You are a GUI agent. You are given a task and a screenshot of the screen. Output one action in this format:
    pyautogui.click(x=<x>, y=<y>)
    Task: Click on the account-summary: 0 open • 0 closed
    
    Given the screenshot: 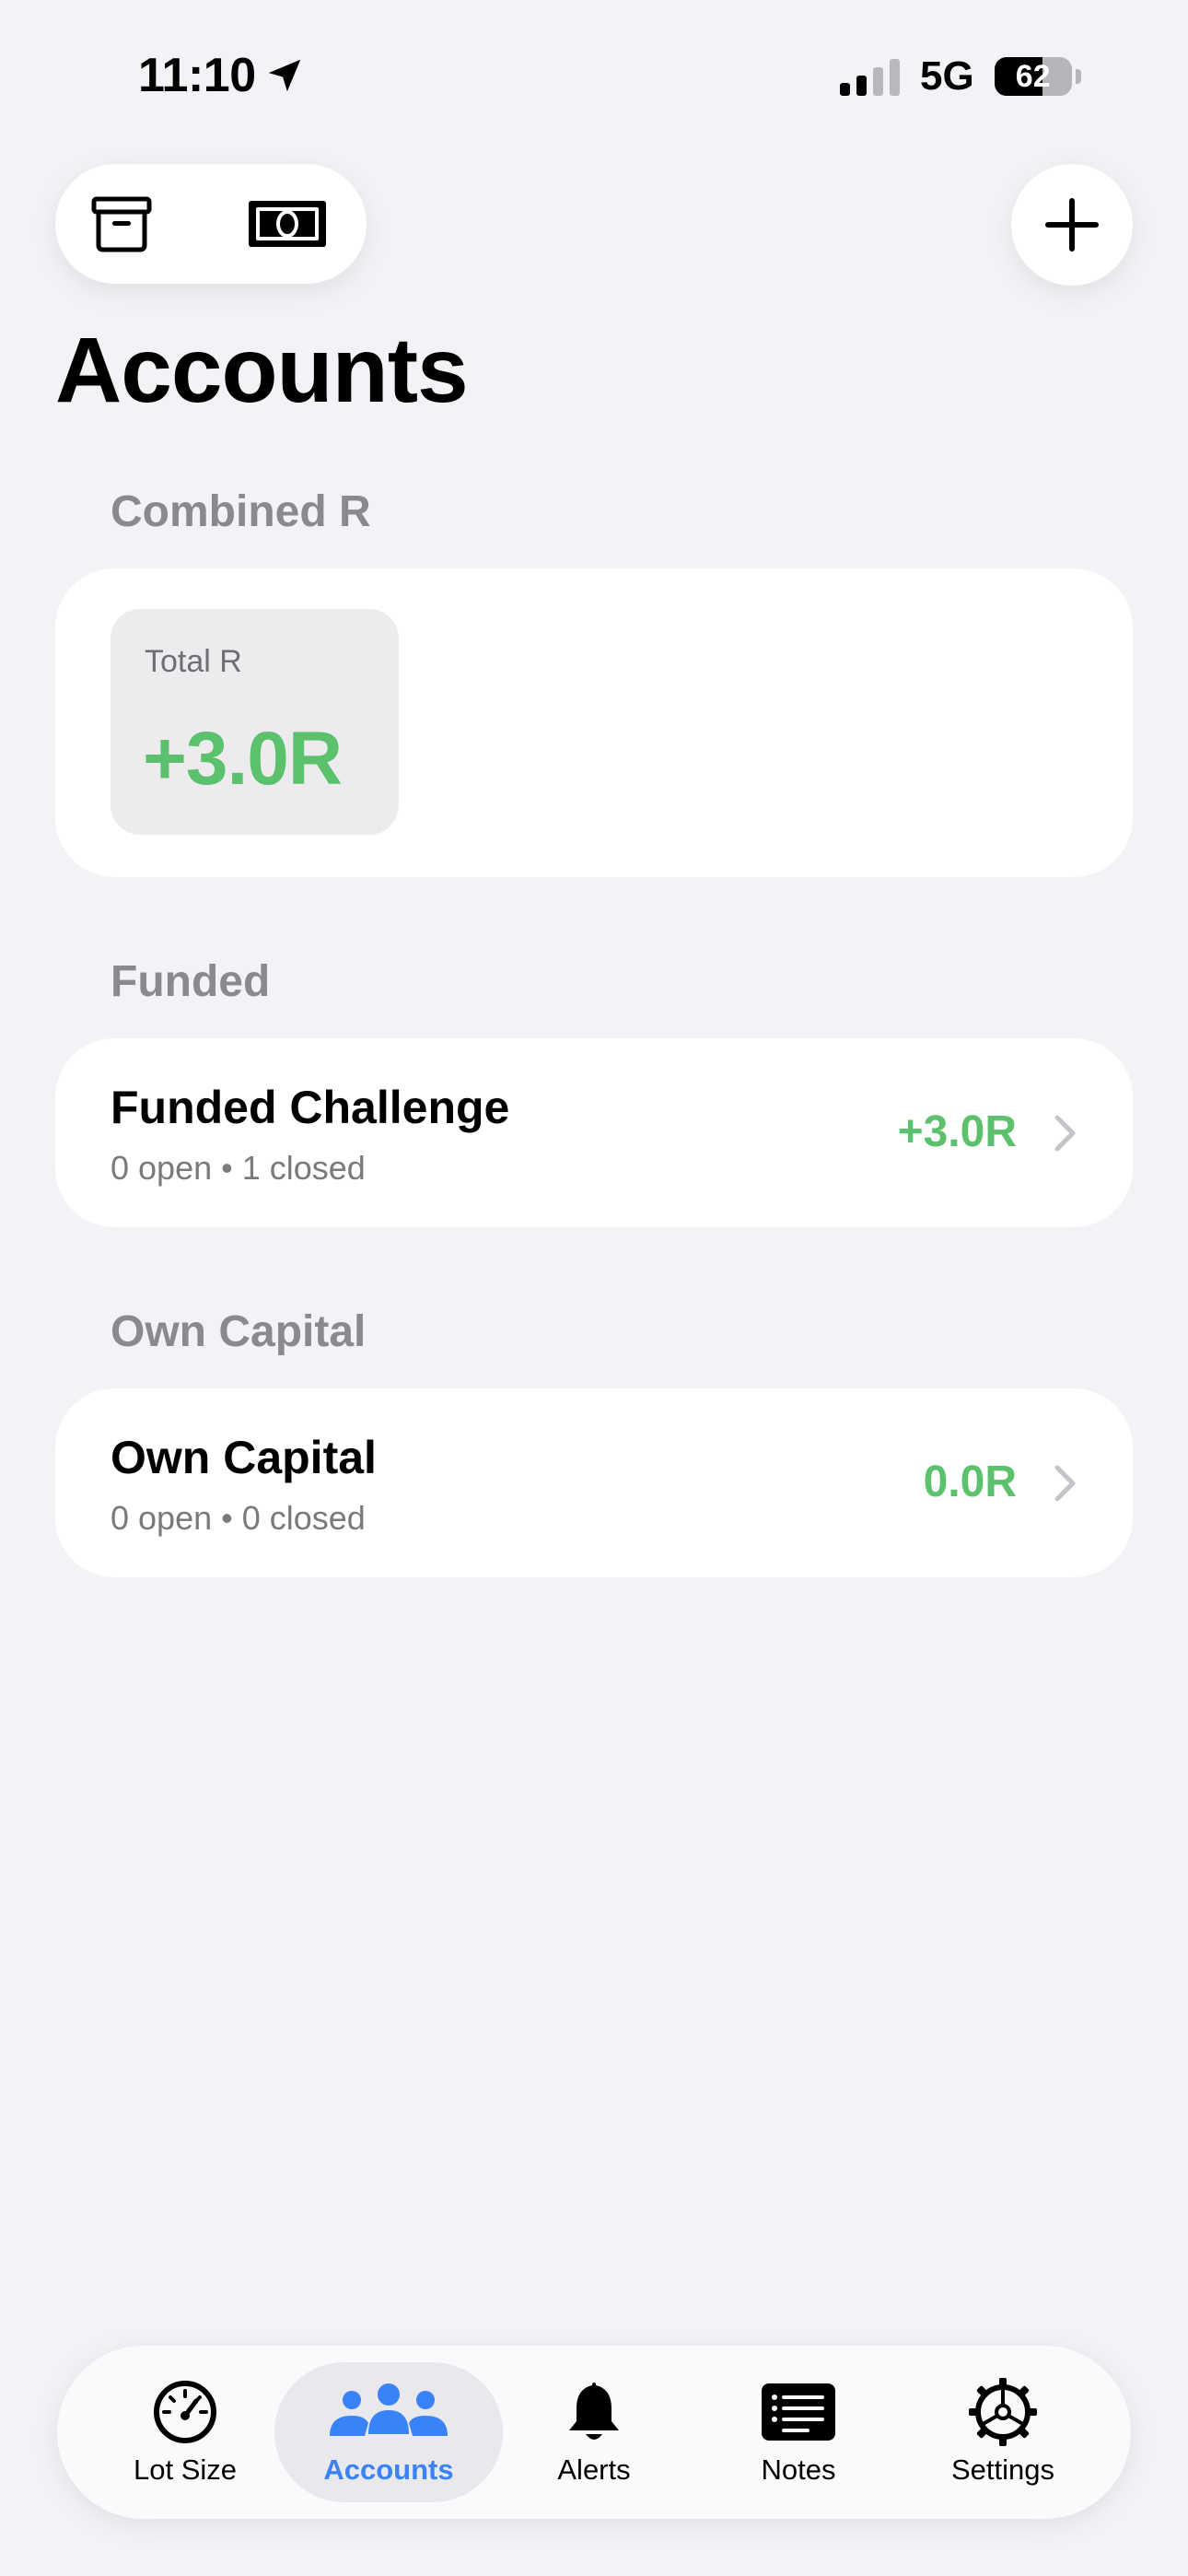 What is the action you would take?
    pyautogui.click(x=239, y=1518)
    